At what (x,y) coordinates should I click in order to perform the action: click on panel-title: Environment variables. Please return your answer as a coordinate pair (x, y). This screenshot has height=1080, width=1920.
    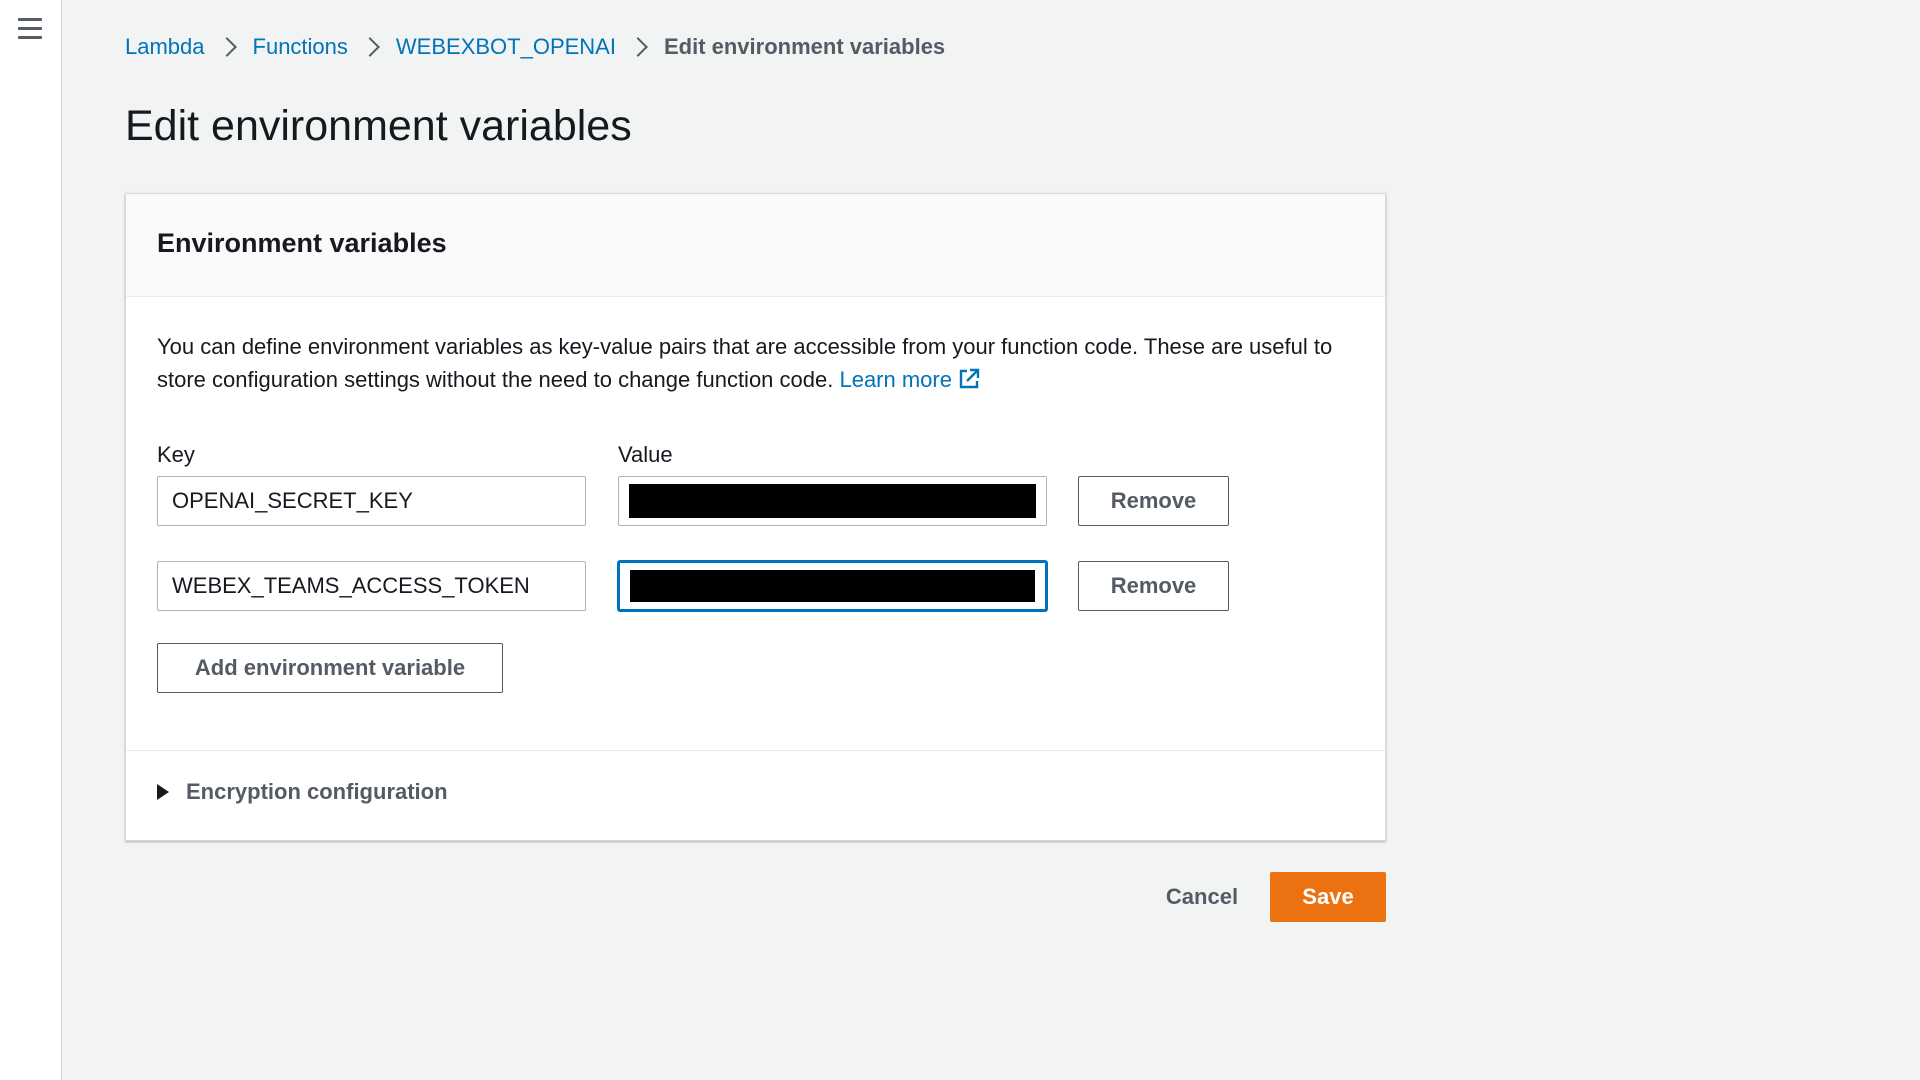
    Looking at the image, I should click on (302, 243).